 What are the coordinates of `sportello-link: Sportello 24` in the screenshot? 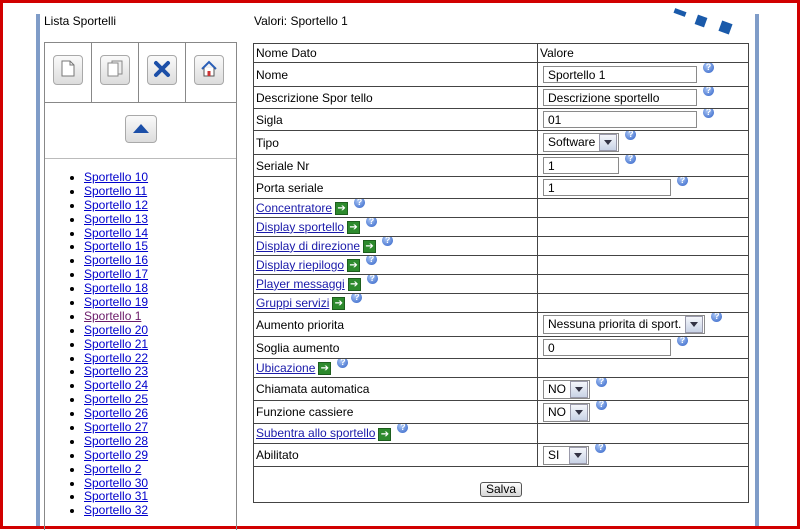 It's located at (116, 385).